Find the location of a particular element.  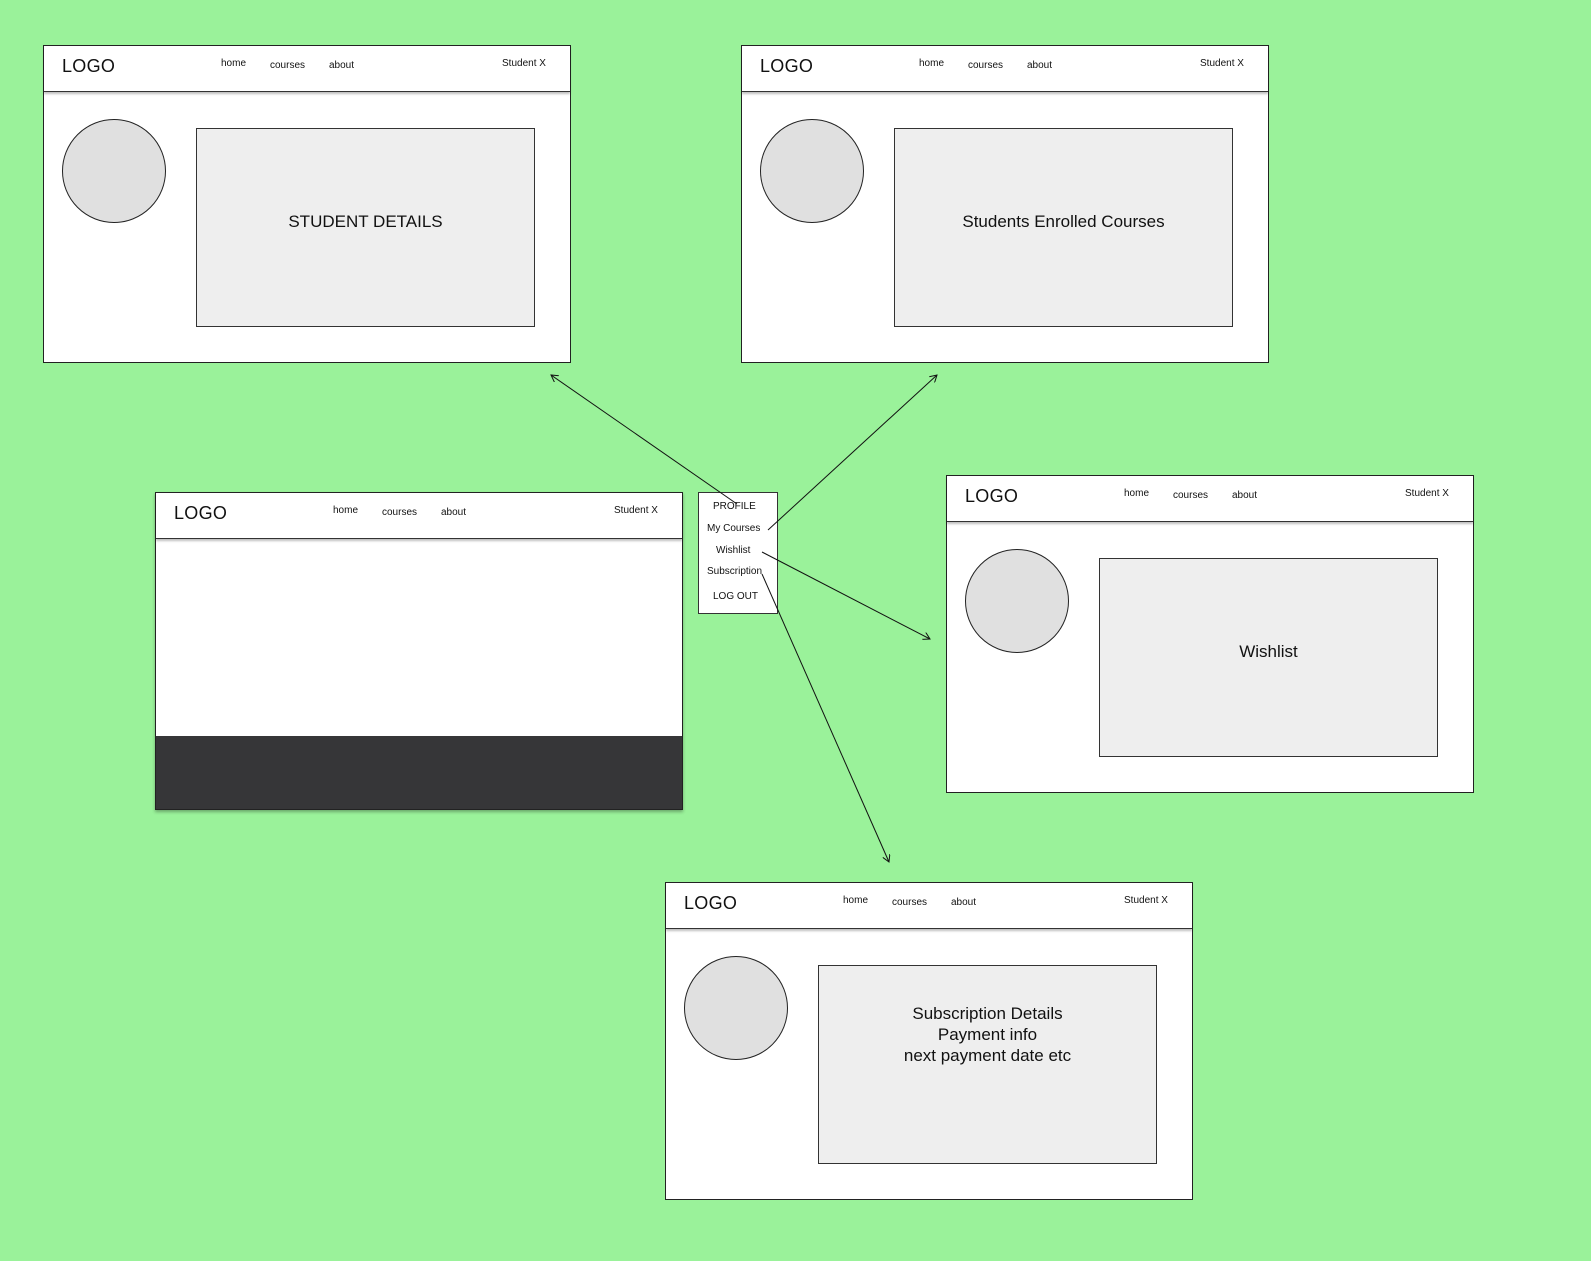

menu-item-my-courses: My Courses is located at coordinates (733, 528).